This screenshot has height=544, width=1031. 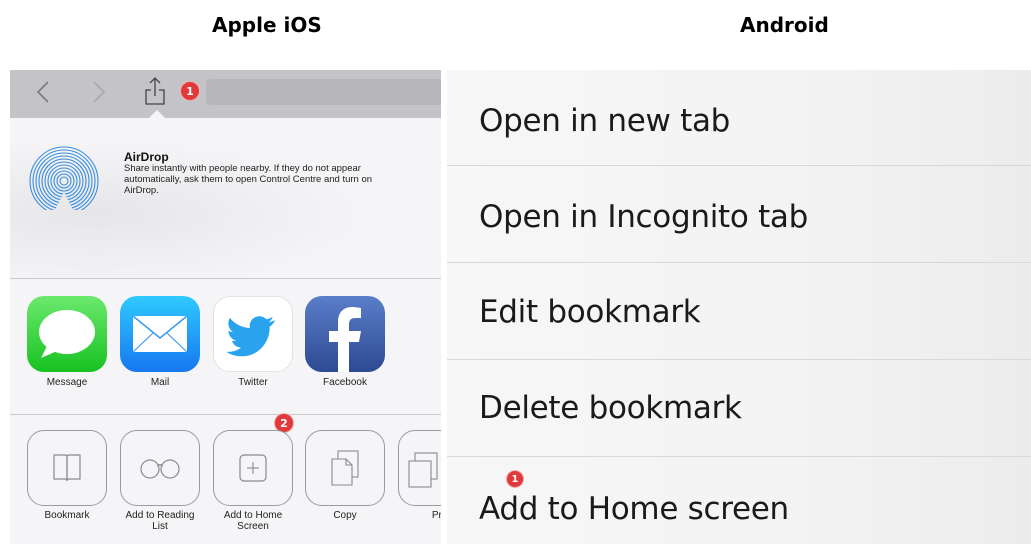 I want to click on menu-item-label: Edit bookmark, so click(x=590, y=312).